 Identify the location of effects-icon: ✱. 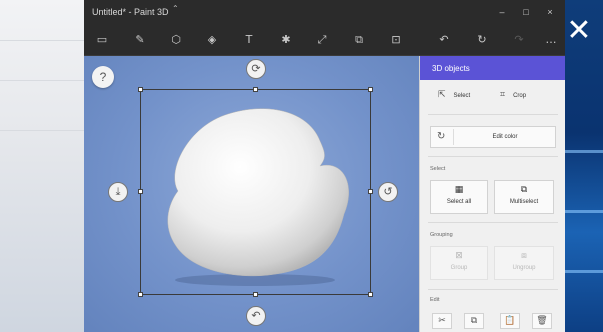
(286, 40).